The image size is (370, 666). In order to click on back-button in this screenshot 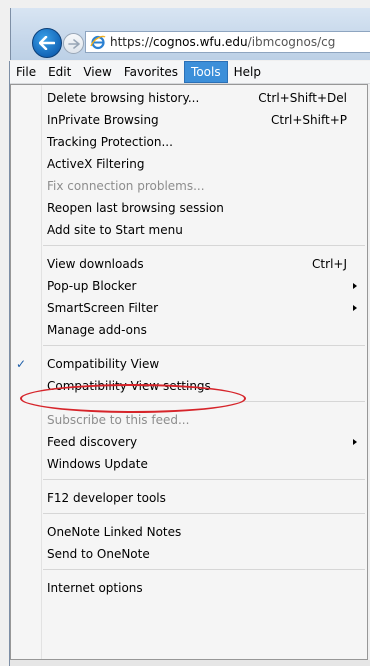, I will do `click(47, 43)`.